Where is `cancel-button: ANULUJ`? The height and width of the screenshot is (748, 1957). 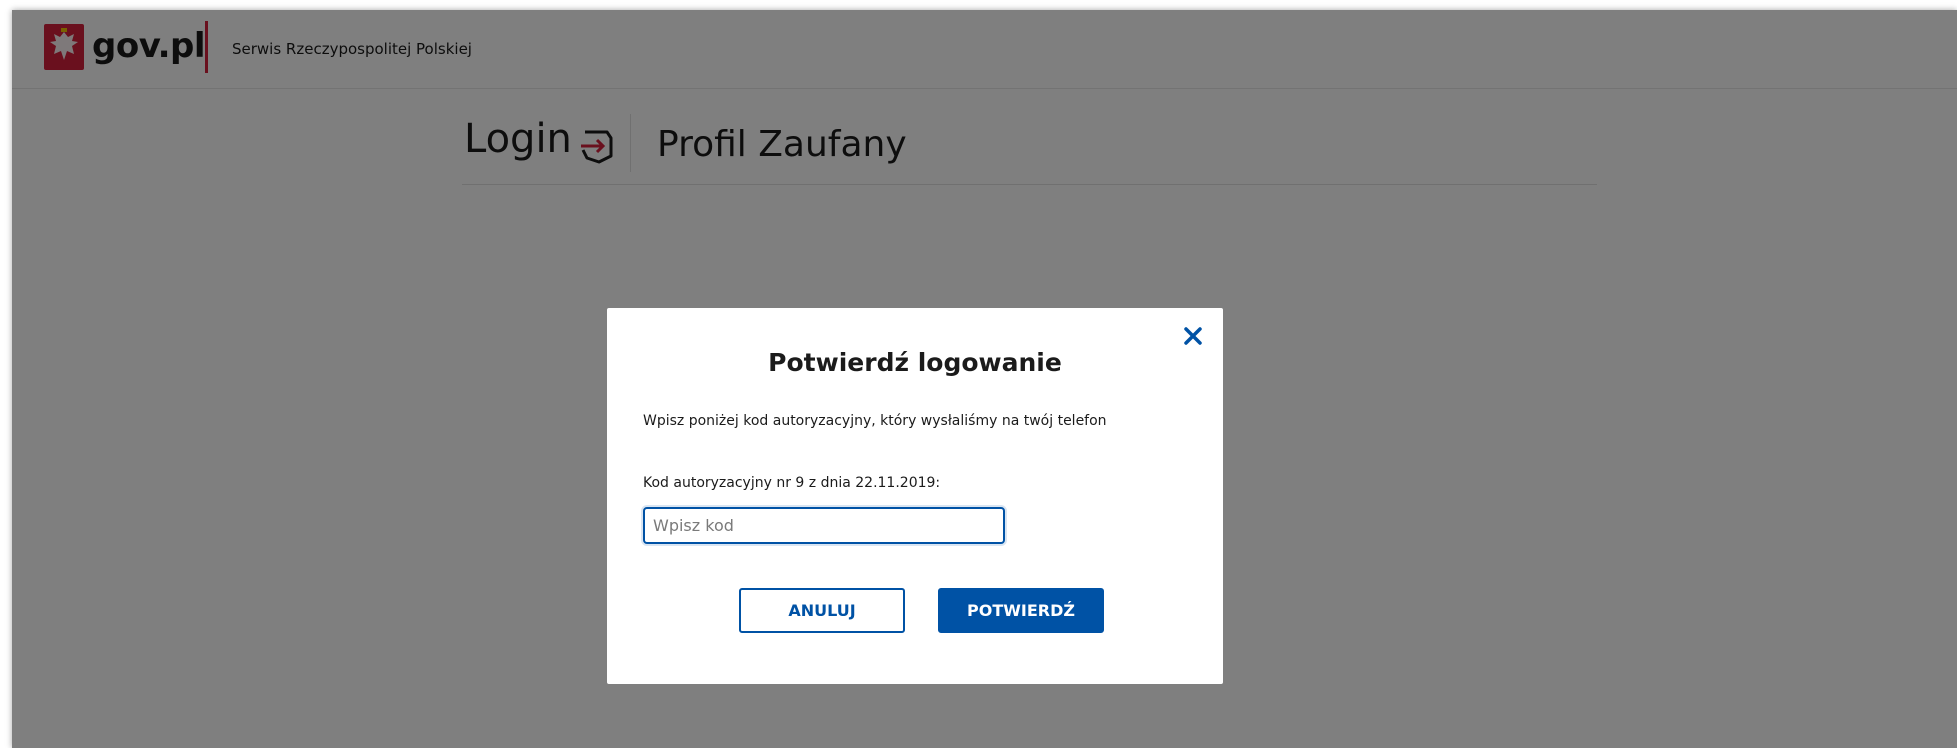 cancel-button: ANULUJ is located at coordinates (822, 610).